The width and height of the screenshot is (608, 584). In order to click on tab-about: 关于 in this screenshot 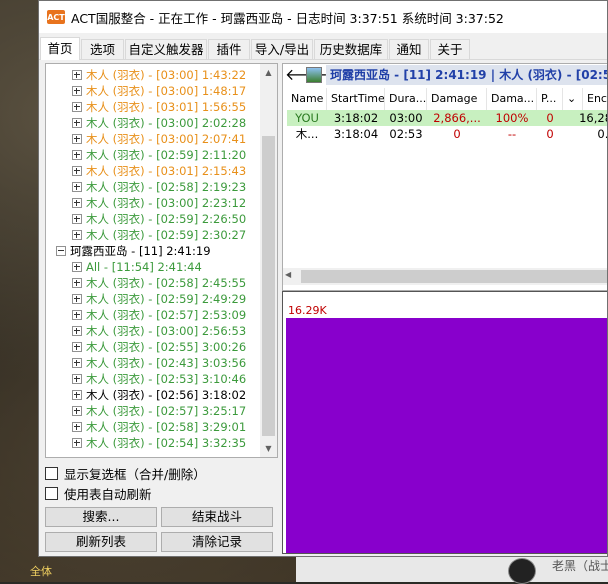, I will do `click(450, 49)`.